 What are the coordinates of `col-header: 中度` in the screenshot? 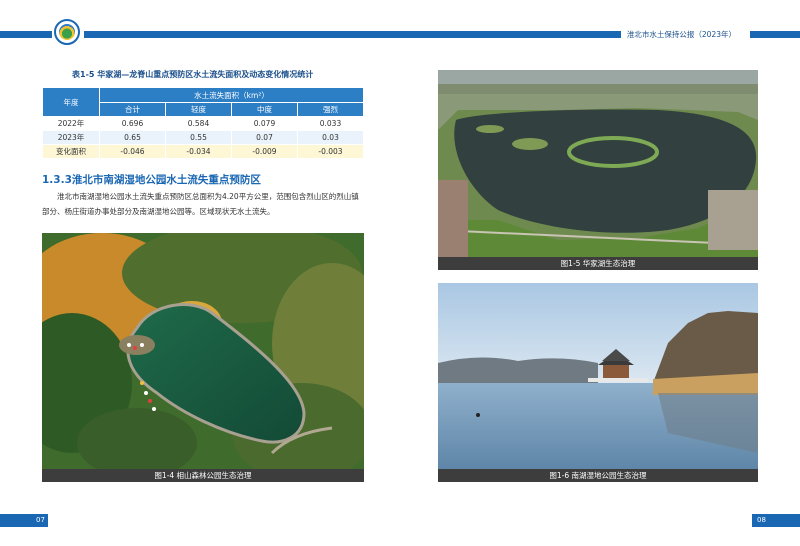 It's located at (264, 109).